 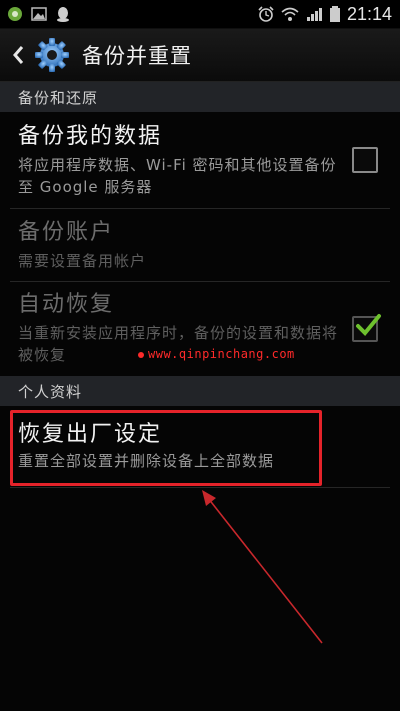 I want to click on annotation-arrow, so click(x=262, y=567).